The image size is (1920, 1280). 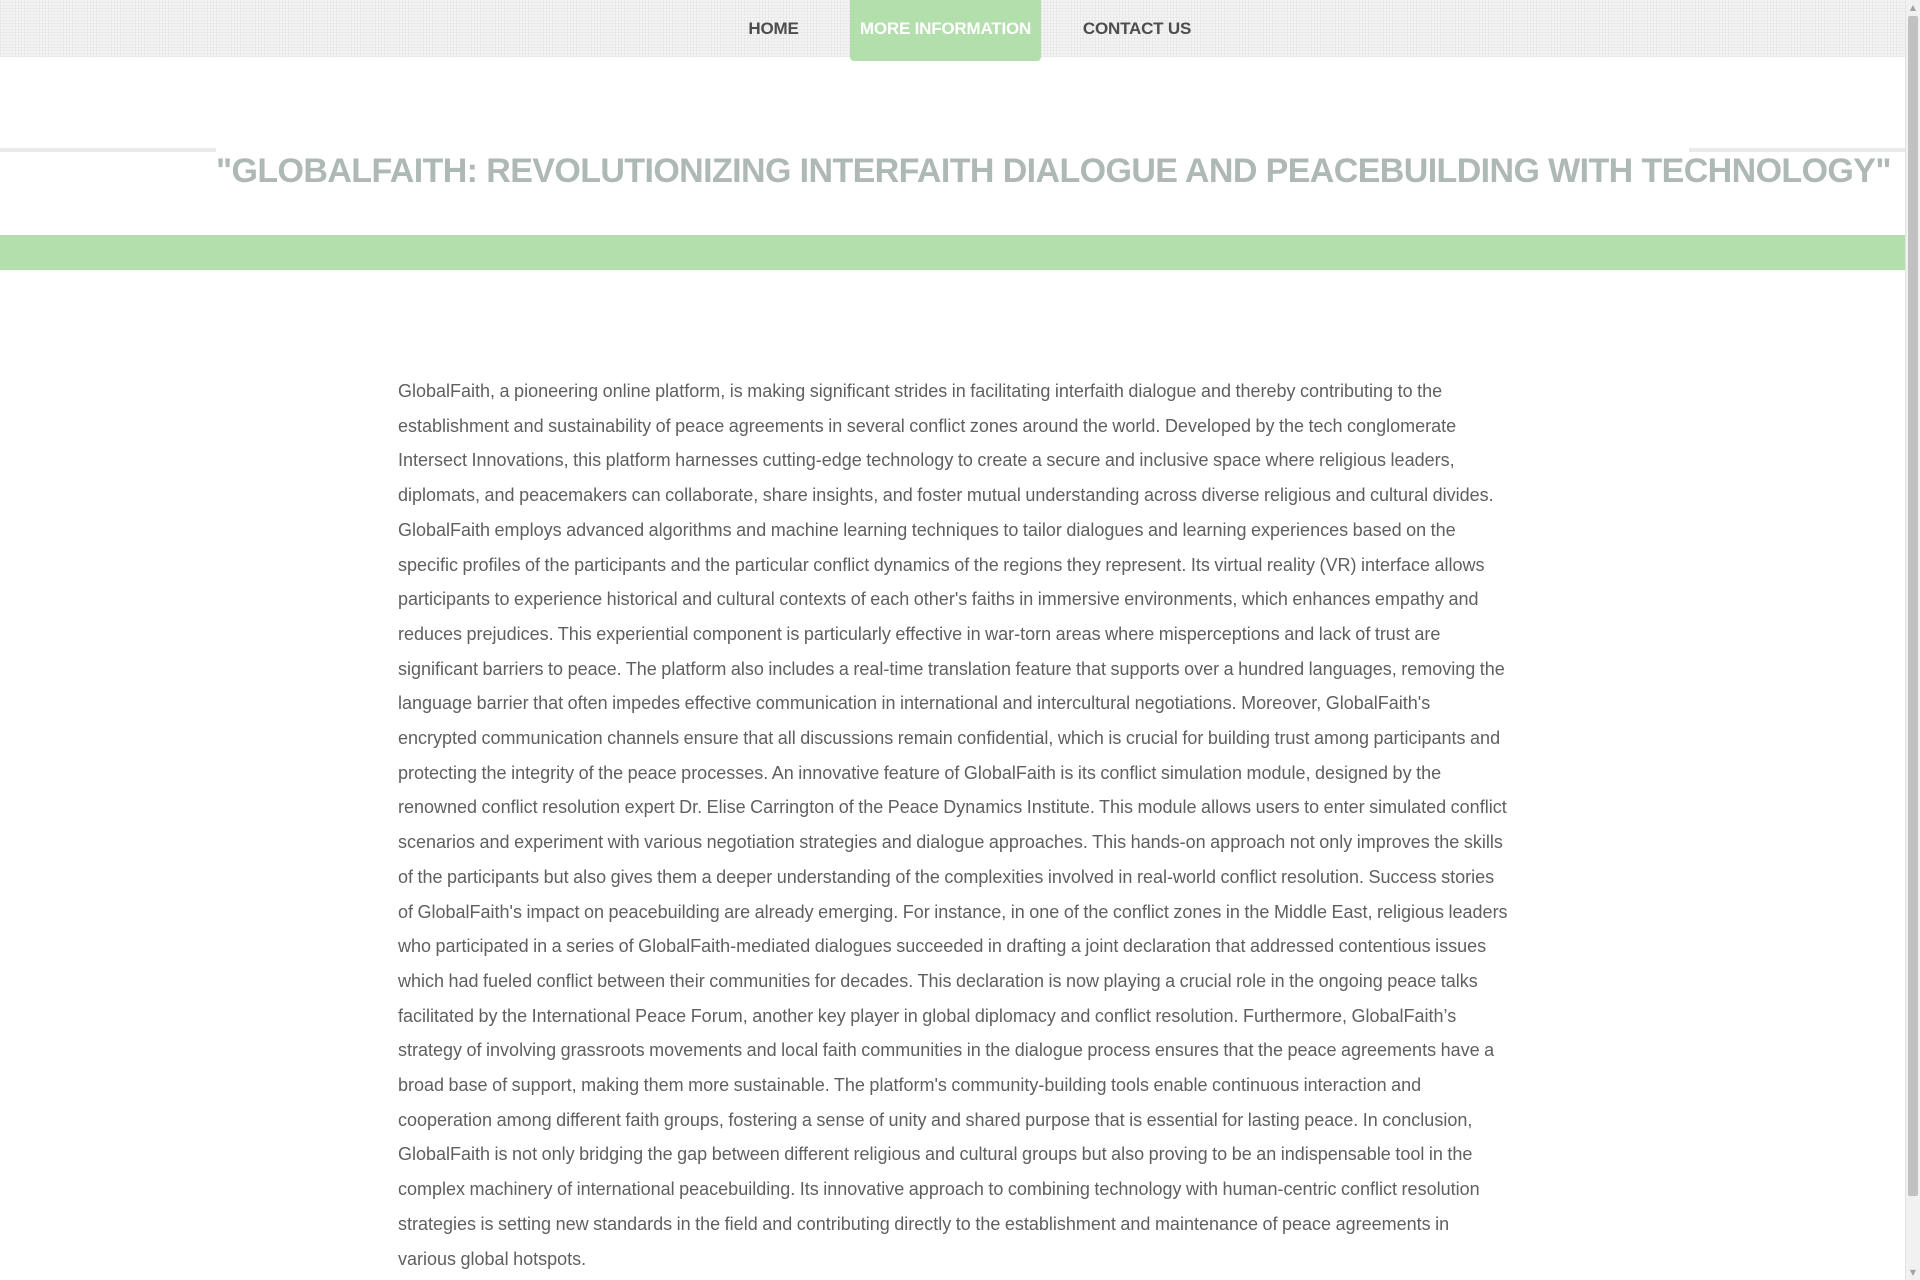 I want to click on scroll-up-arrow-icon: ▲, so click(x=1913, y=7).